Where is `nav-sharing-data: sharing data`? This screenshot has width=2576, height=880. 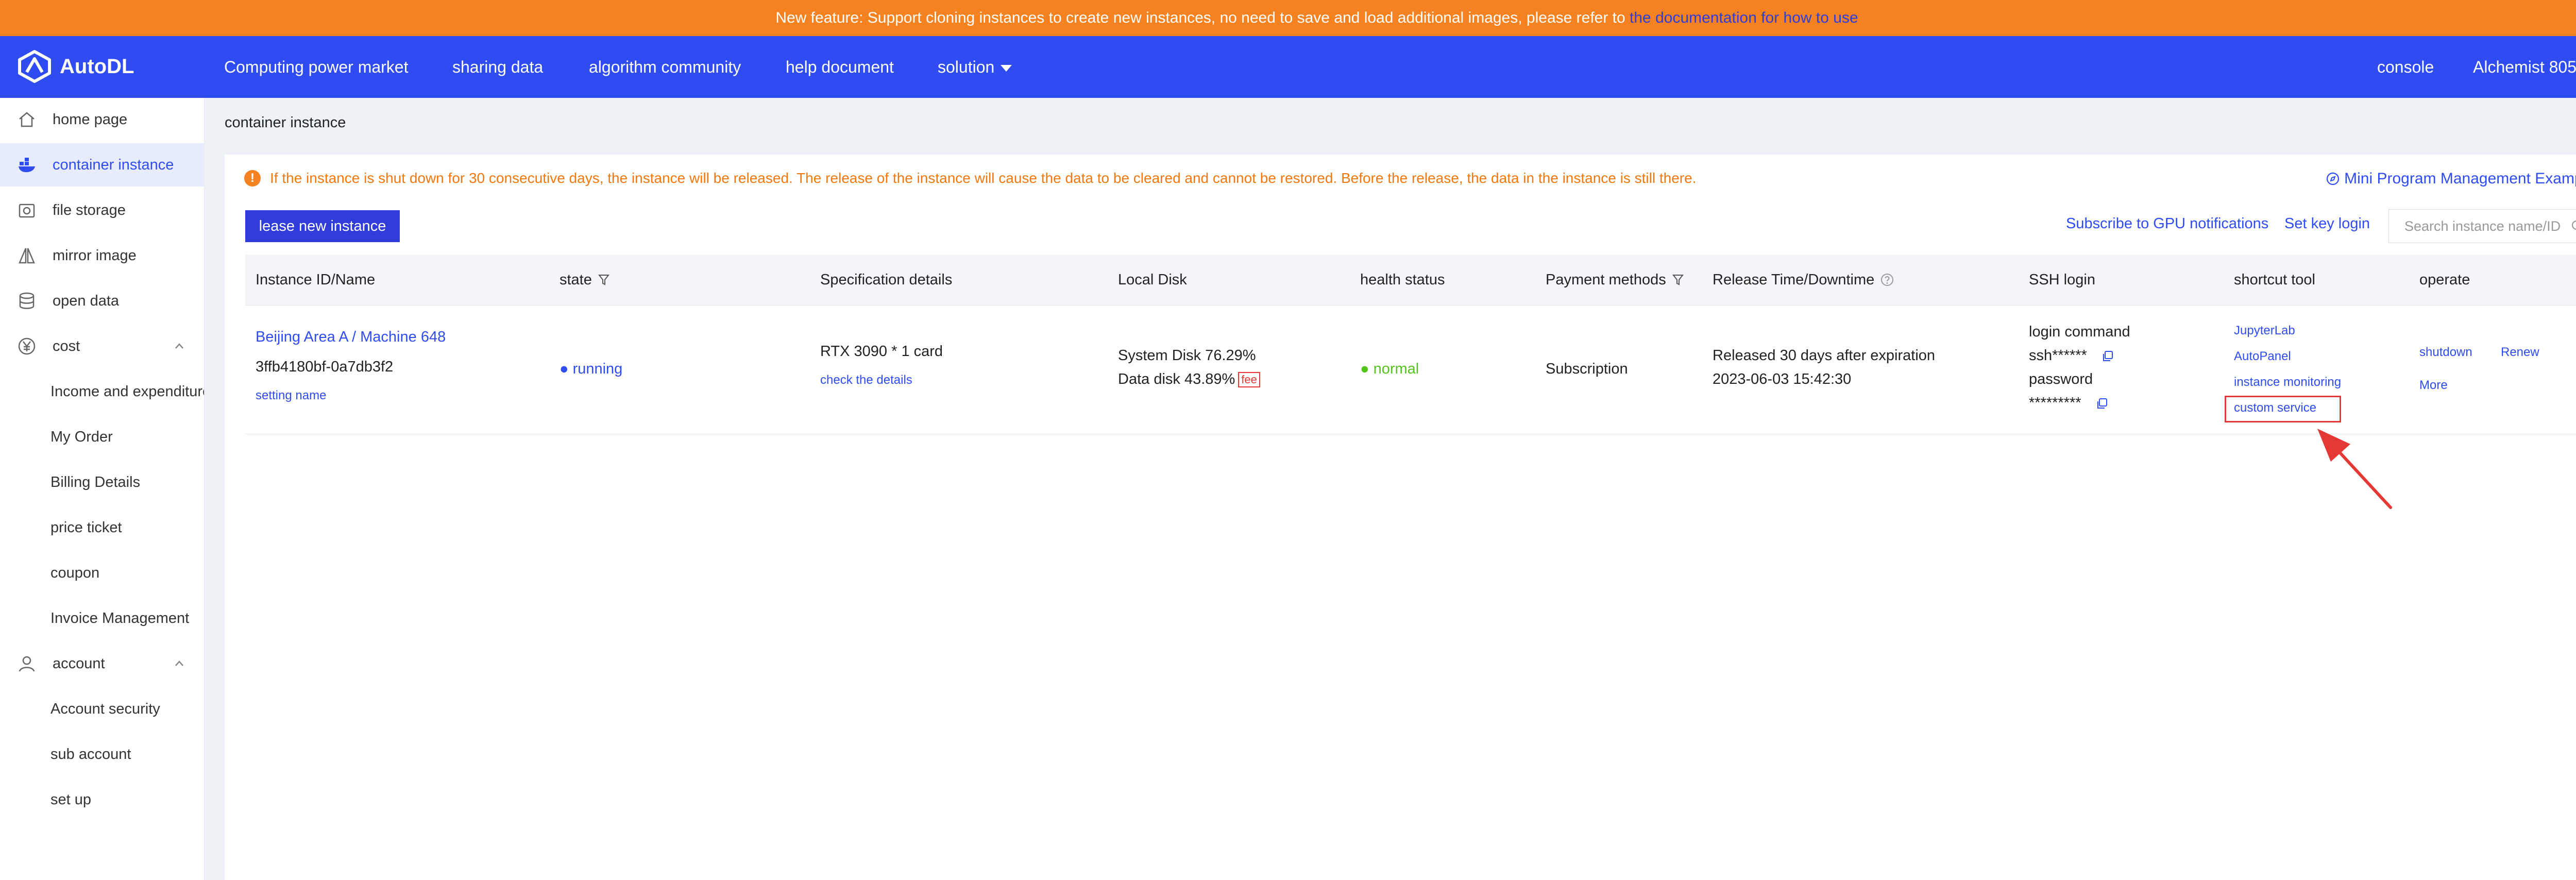
nav-sharing-data: sharing data is located at coordinates (497, 67).